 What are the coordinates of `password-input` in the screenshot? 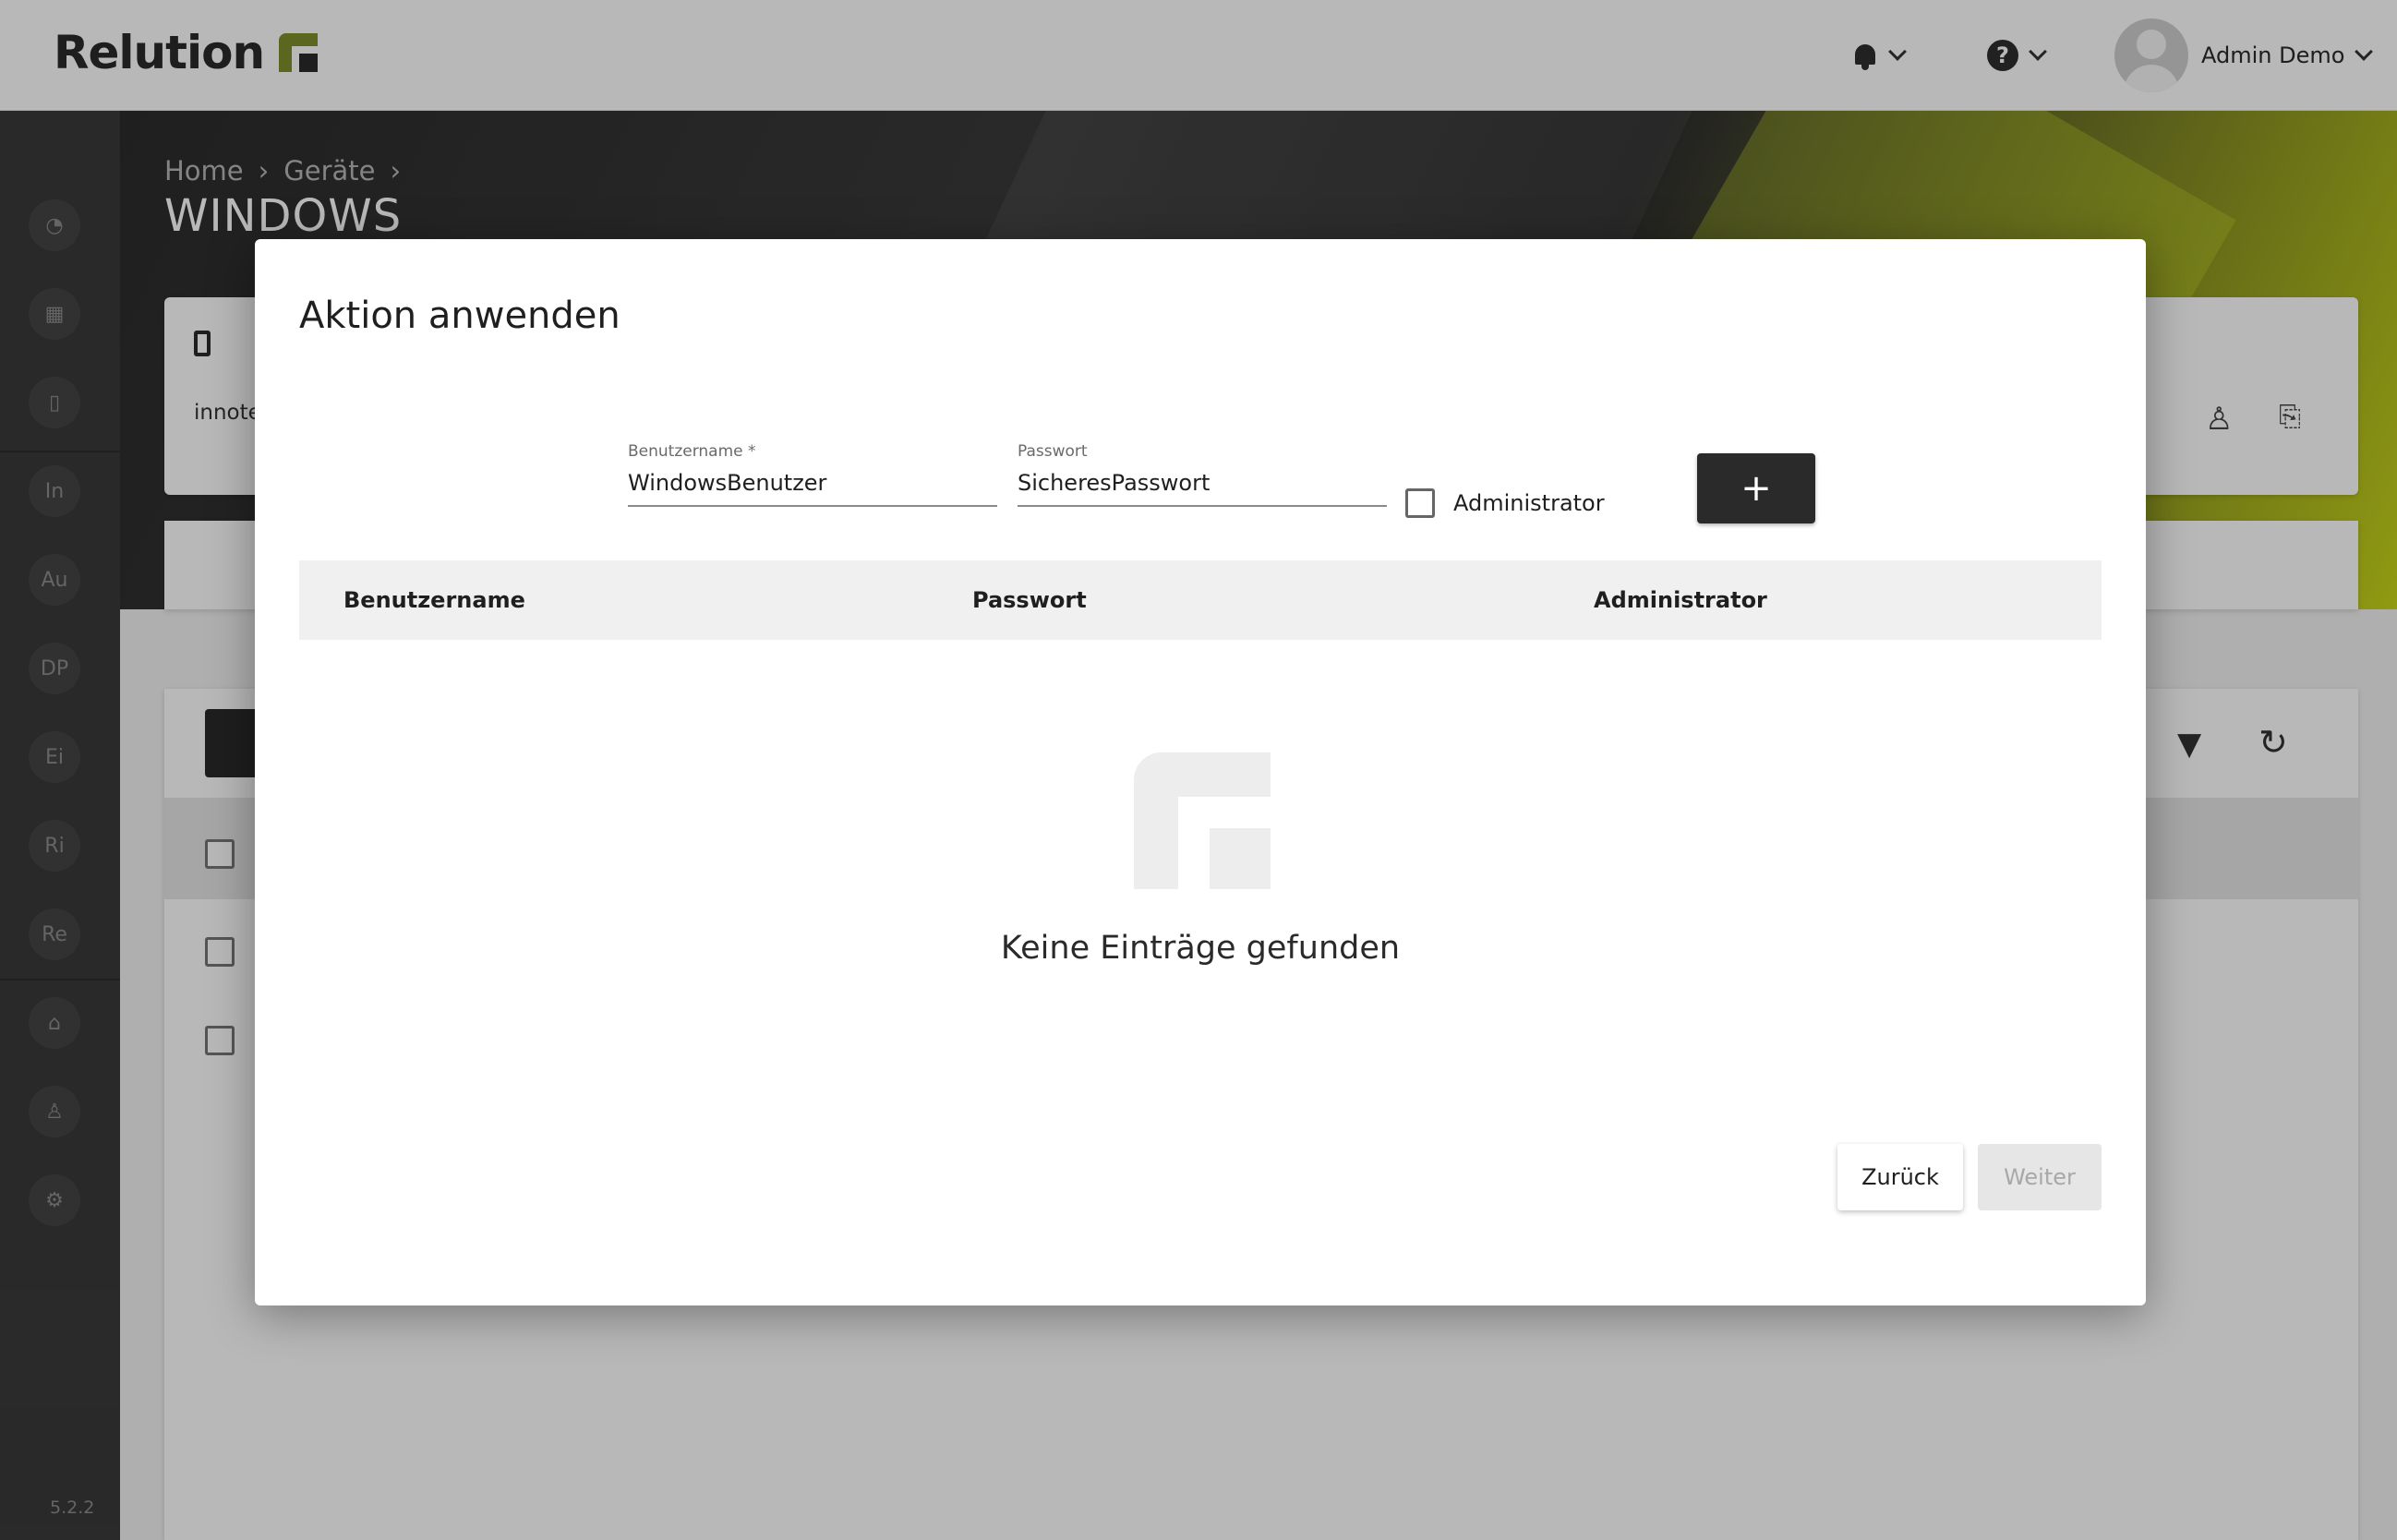 It's located at (1202, 489).